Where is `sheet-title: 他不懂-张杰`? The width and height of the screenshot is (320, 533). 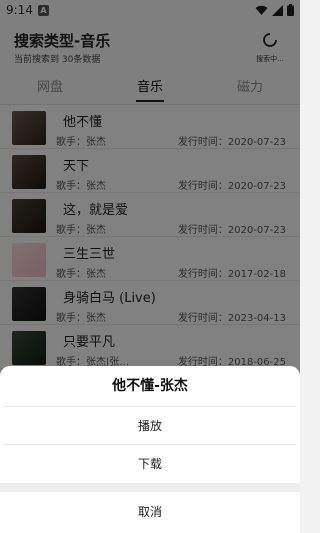 sheet-title: 他不懂-张杰 is located at coordinates (150, 386).